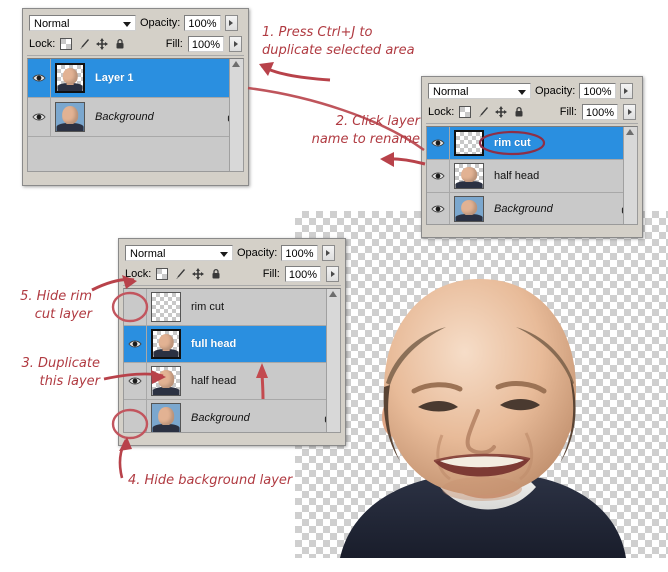 The width and height of the screenshot is (668, 572). I want to click on annotation-step-3: 3. Duplicate this layer, so click(60, 372).